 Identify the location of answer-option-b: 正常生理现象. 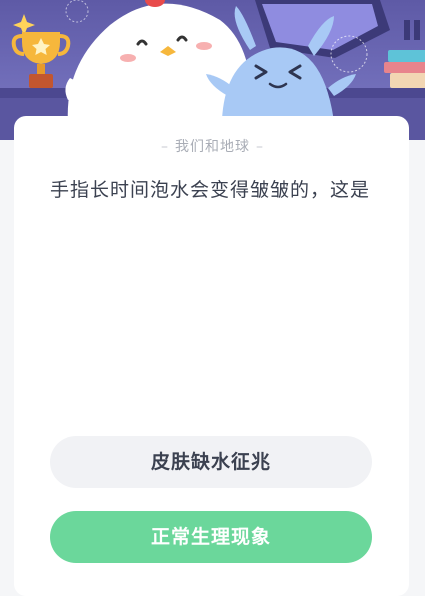
(211, 537).